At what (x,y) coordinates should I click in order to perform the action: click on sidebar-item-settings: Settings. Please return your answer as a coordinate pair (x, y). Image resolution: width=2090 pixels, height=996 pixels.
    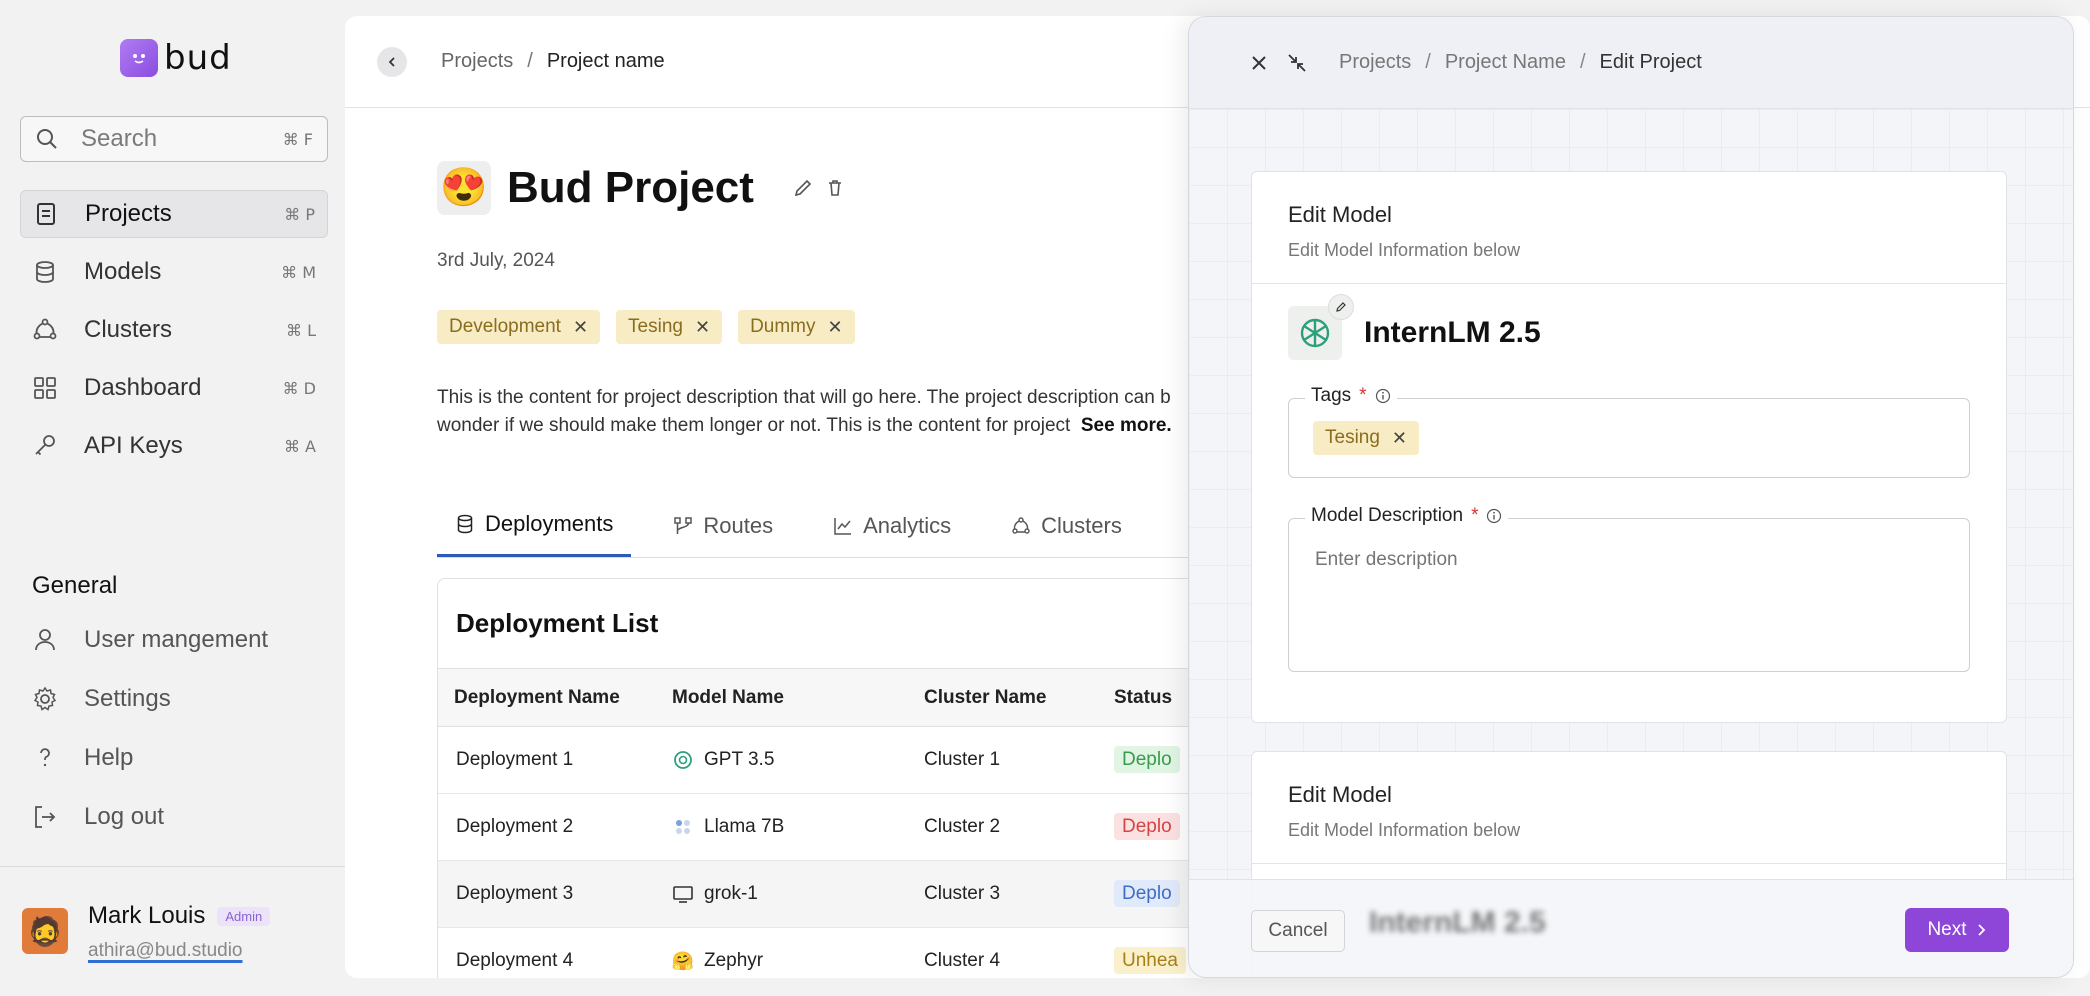
    Looking at the image, I should click on (174, 699).